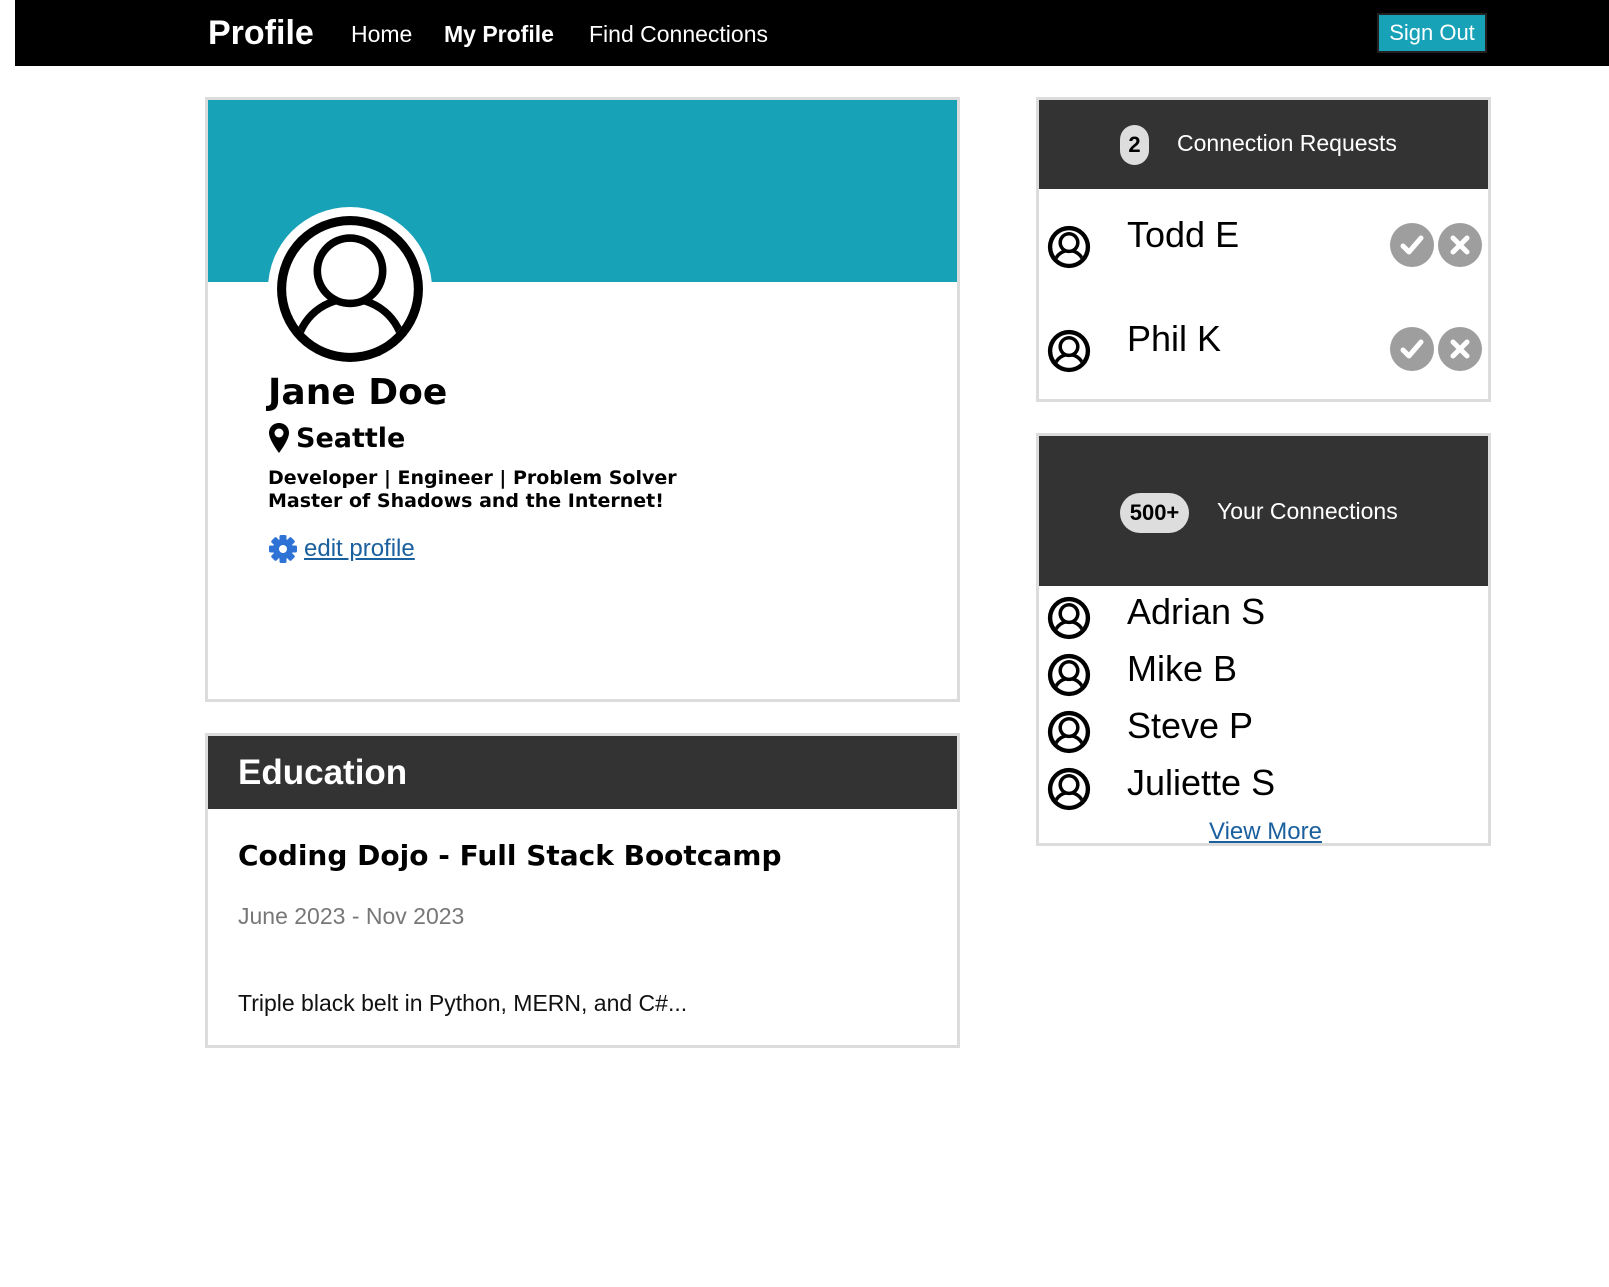 The width and height of the screenshot is (1609, 1287). What do you see at coordinates (1263, 245) in the screenshot?
I see `request-row: Todd E` at bounding box center [1263, 245].